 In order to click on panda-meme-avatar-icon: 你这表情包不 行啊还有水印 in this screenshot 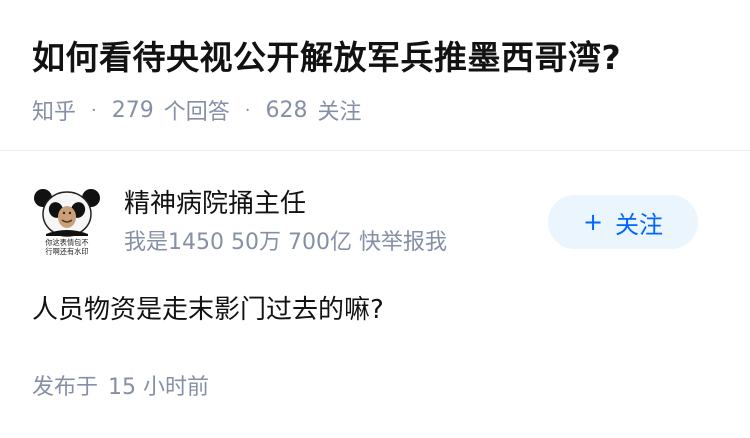, I will do `click(67, 222)`.